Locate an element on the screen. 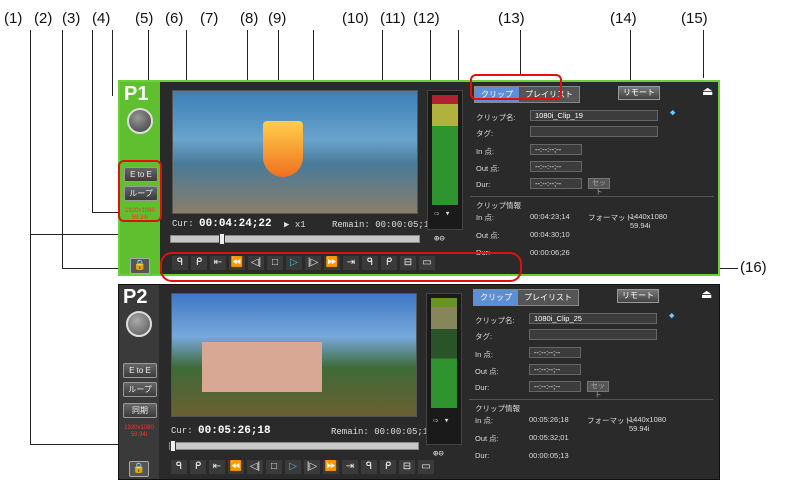 This screenshot has height=487, width=787. p1-label: P1 is located at coordinates (136, 94).